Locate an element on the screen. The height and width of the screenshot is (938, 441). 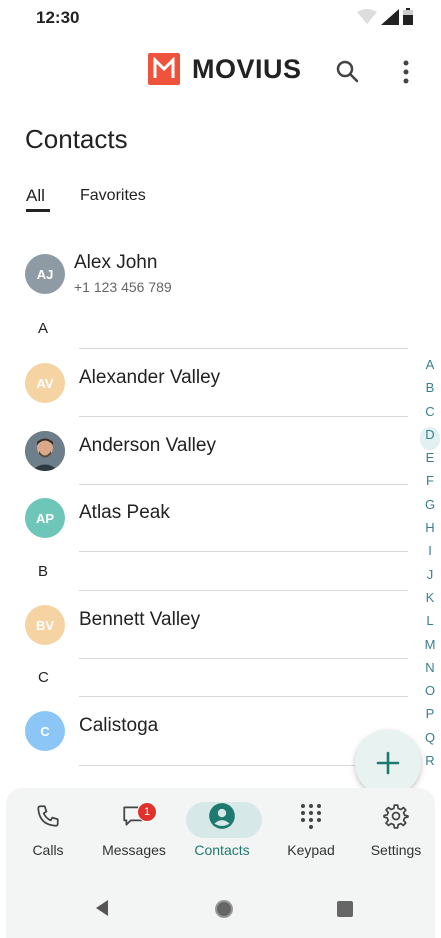
system-home-button is located at coordinates (224, 911).